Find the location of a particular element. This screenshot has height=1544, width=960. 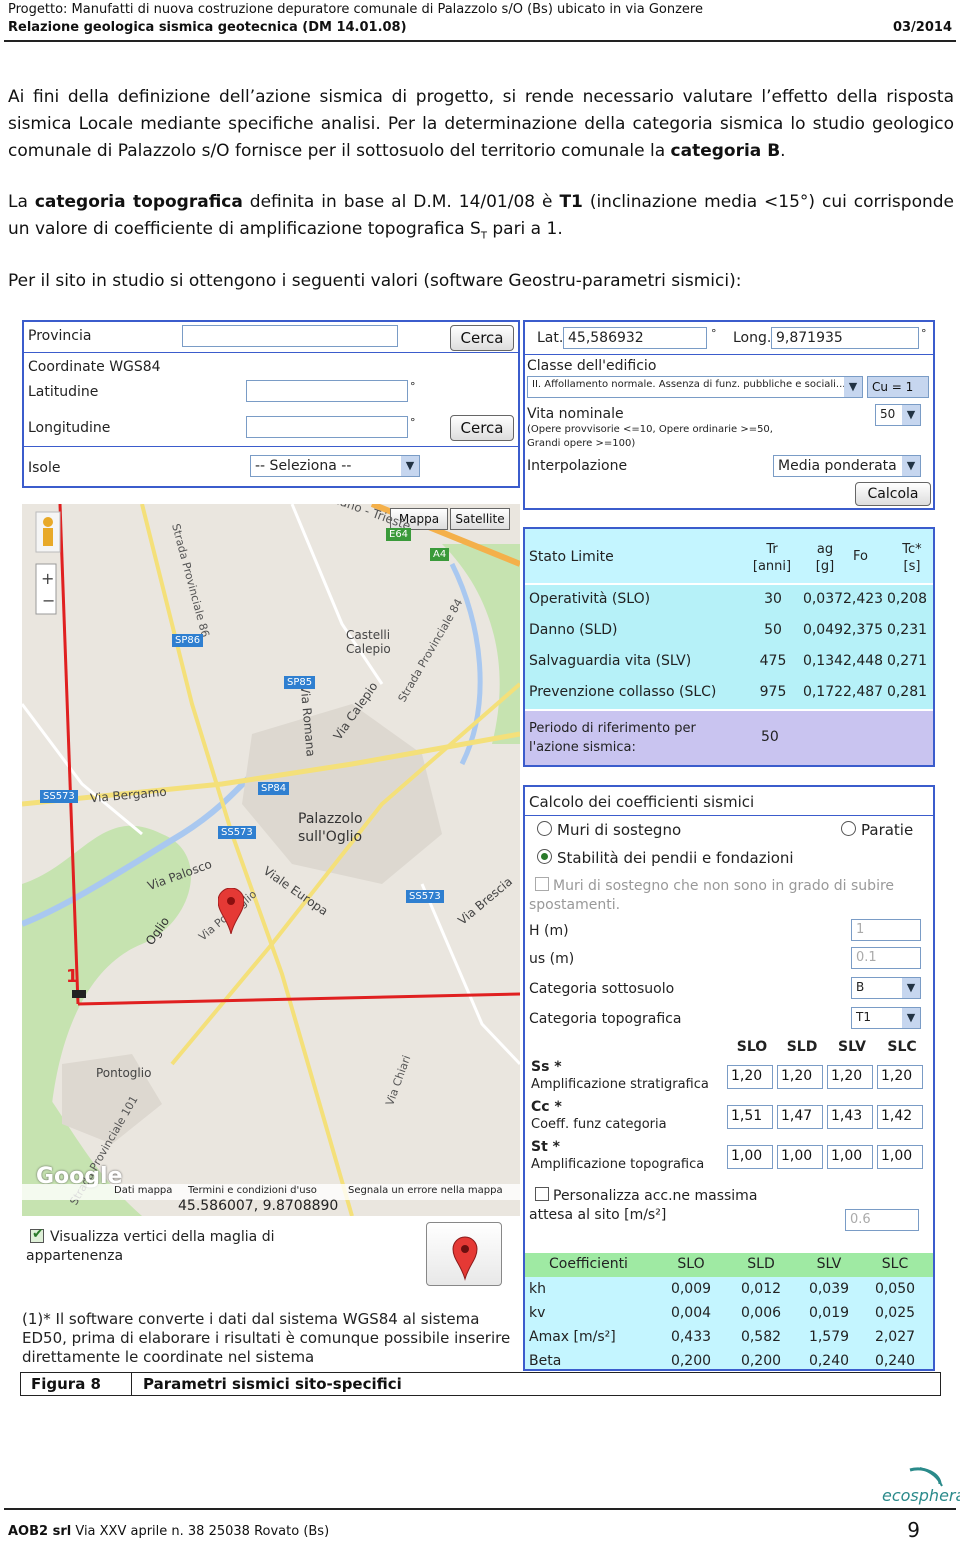

cat-top-label: Categoria topografica is located at coordinates (605, 1019).